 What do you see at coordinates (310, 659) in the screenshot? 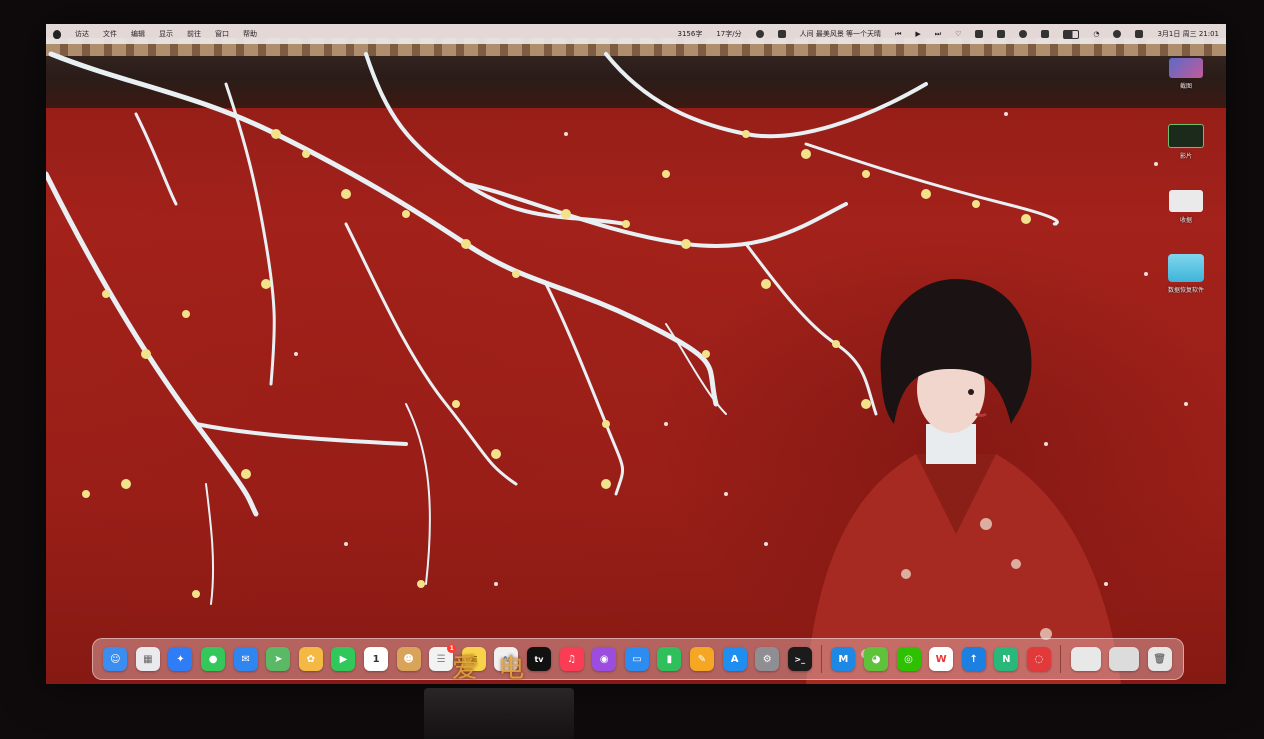
I see `photos-icon: ✿` at bounding box center [310, 659].